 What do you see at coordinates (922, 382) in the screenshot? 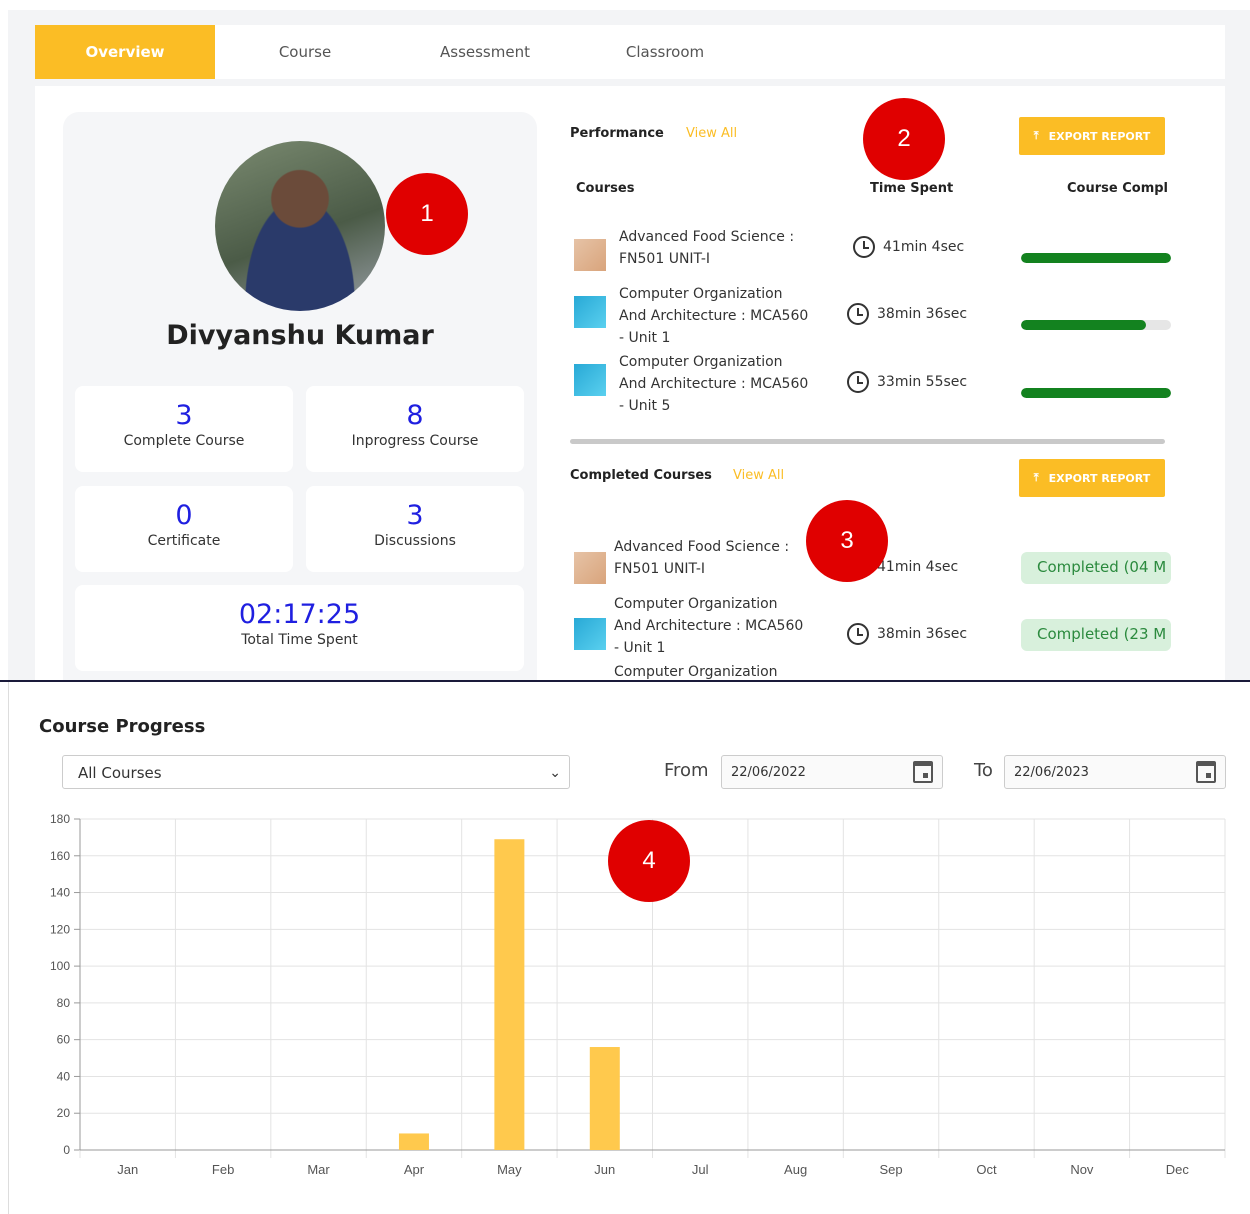
I see `time-value: 33min 55sec` at bounding box center [922, 382].